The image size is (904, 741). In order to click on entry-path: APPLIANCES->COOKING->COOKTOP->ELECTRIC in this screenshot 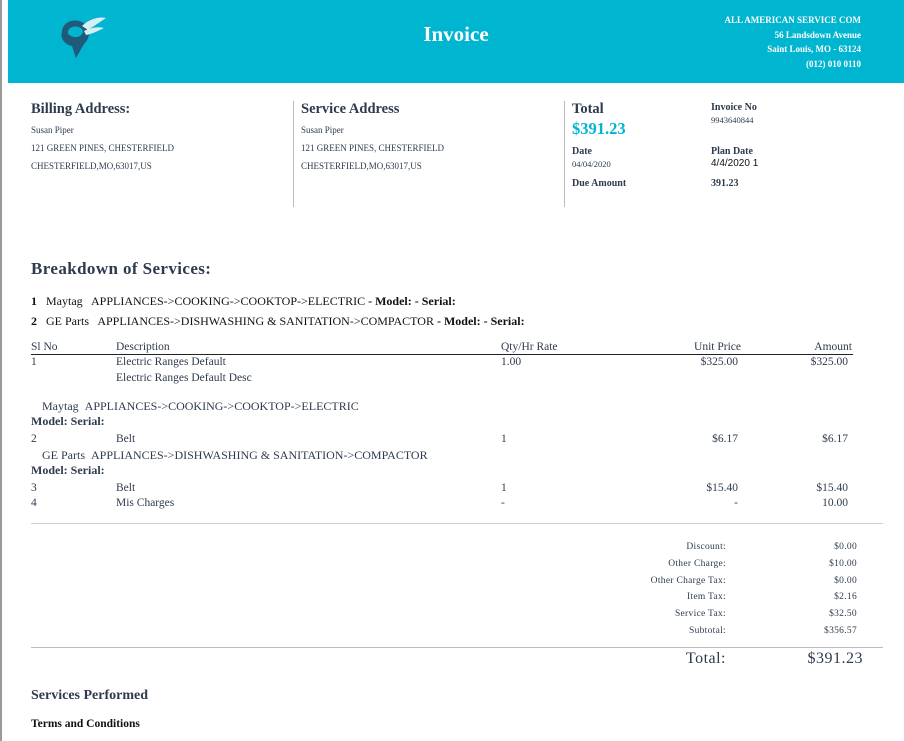, I will do `click(228, 301)`.